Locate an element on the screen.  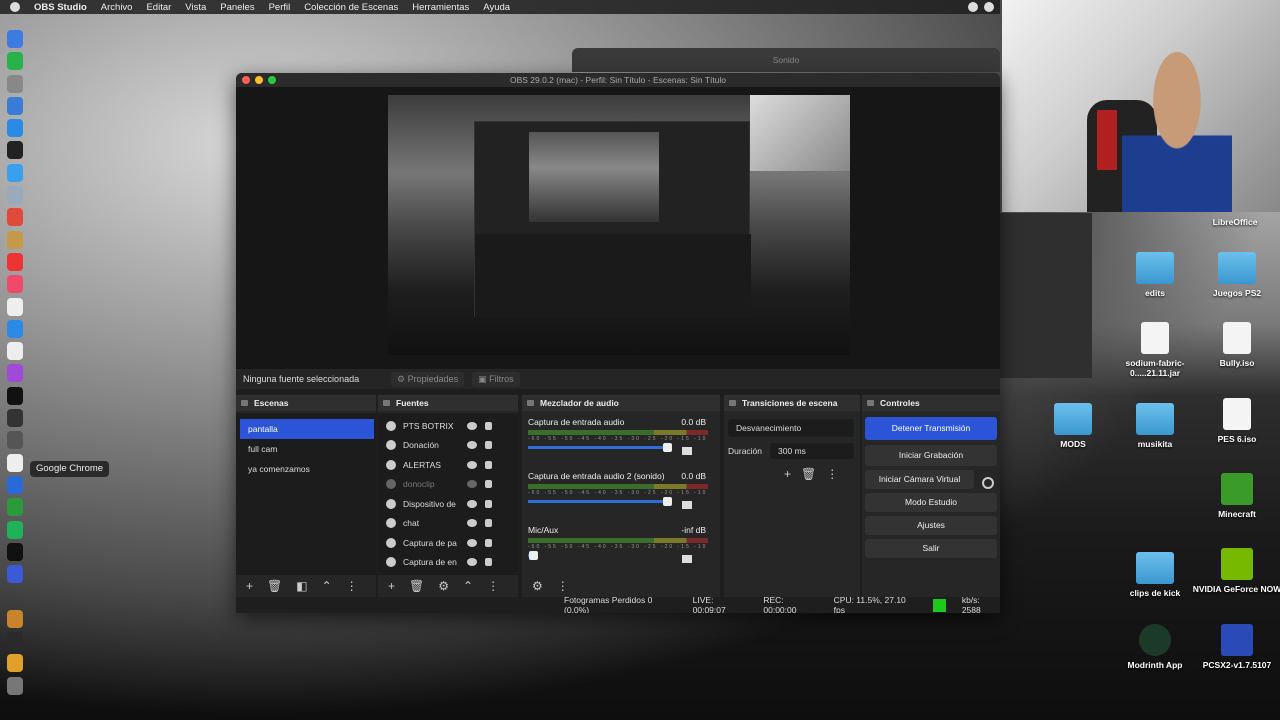
textedit-icon is located at coordinates (15, 306).